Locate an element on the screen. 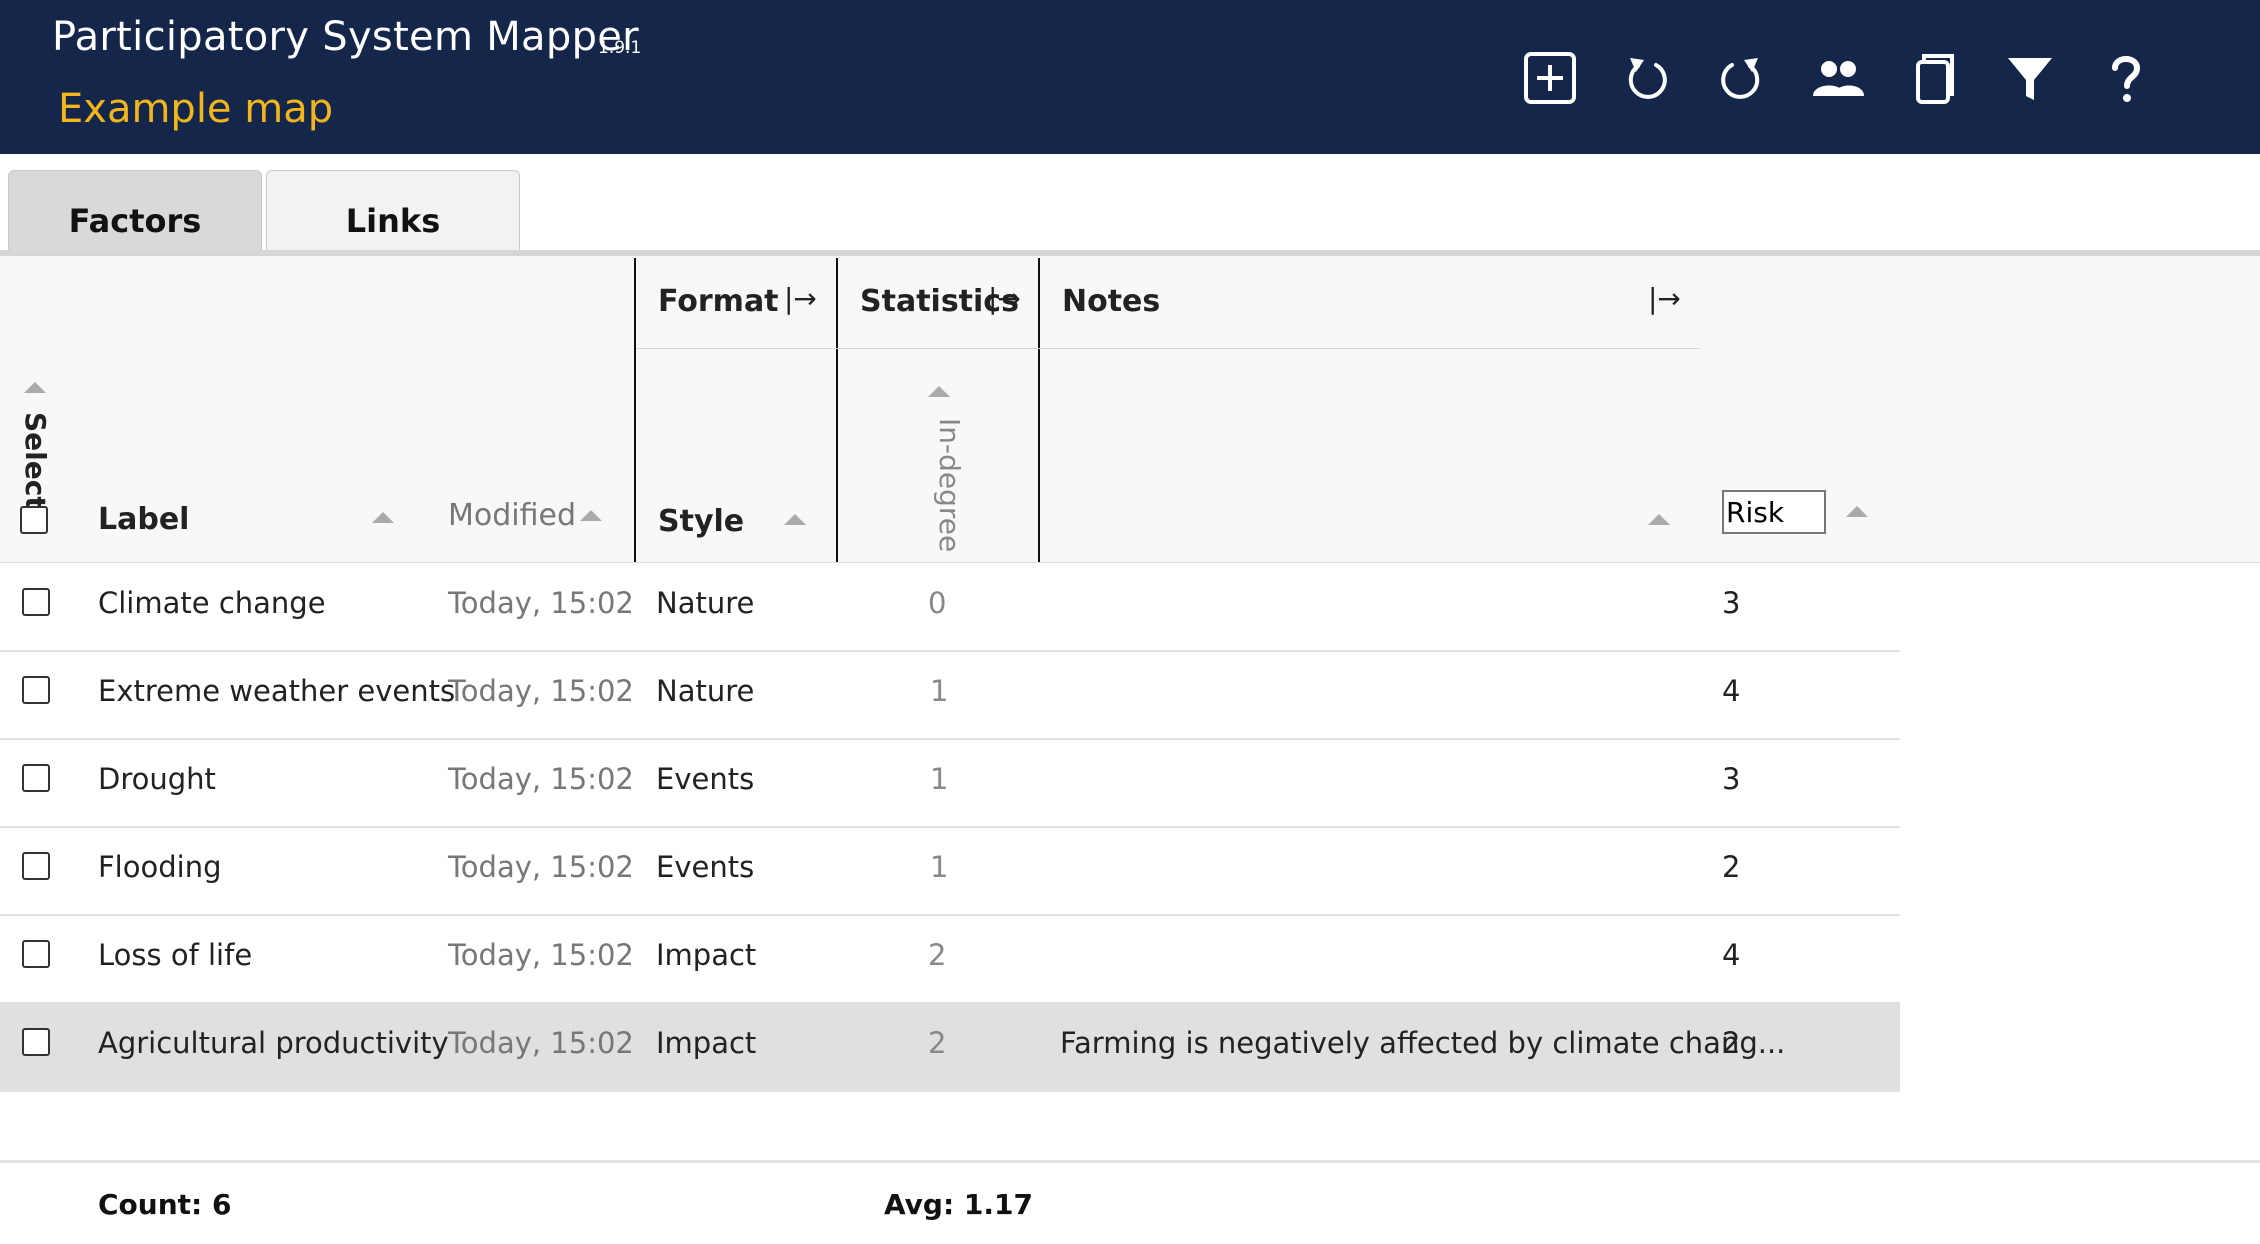 Image resolution: width=2260 pixels, height=1244 pixels. footer-count: Count: 6 is located at coordinates (165, 1204).